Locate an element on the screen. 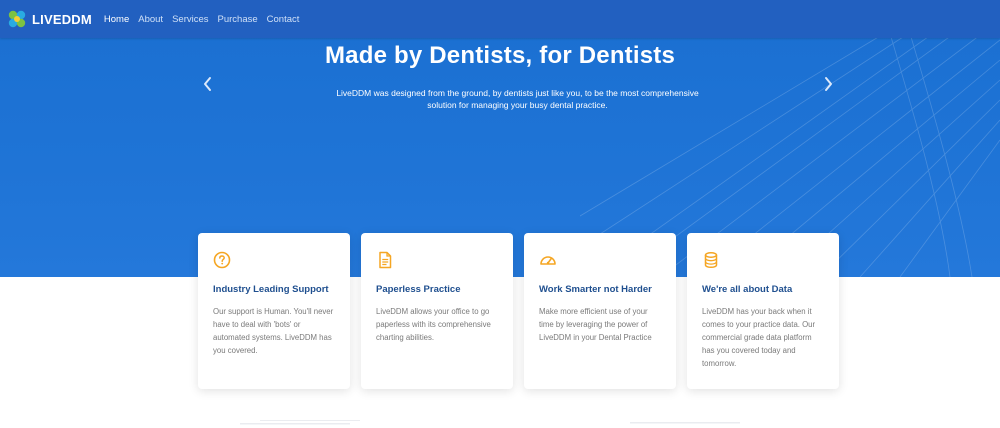  nav-contact-link: Contact is located at coordinates (283, 19).